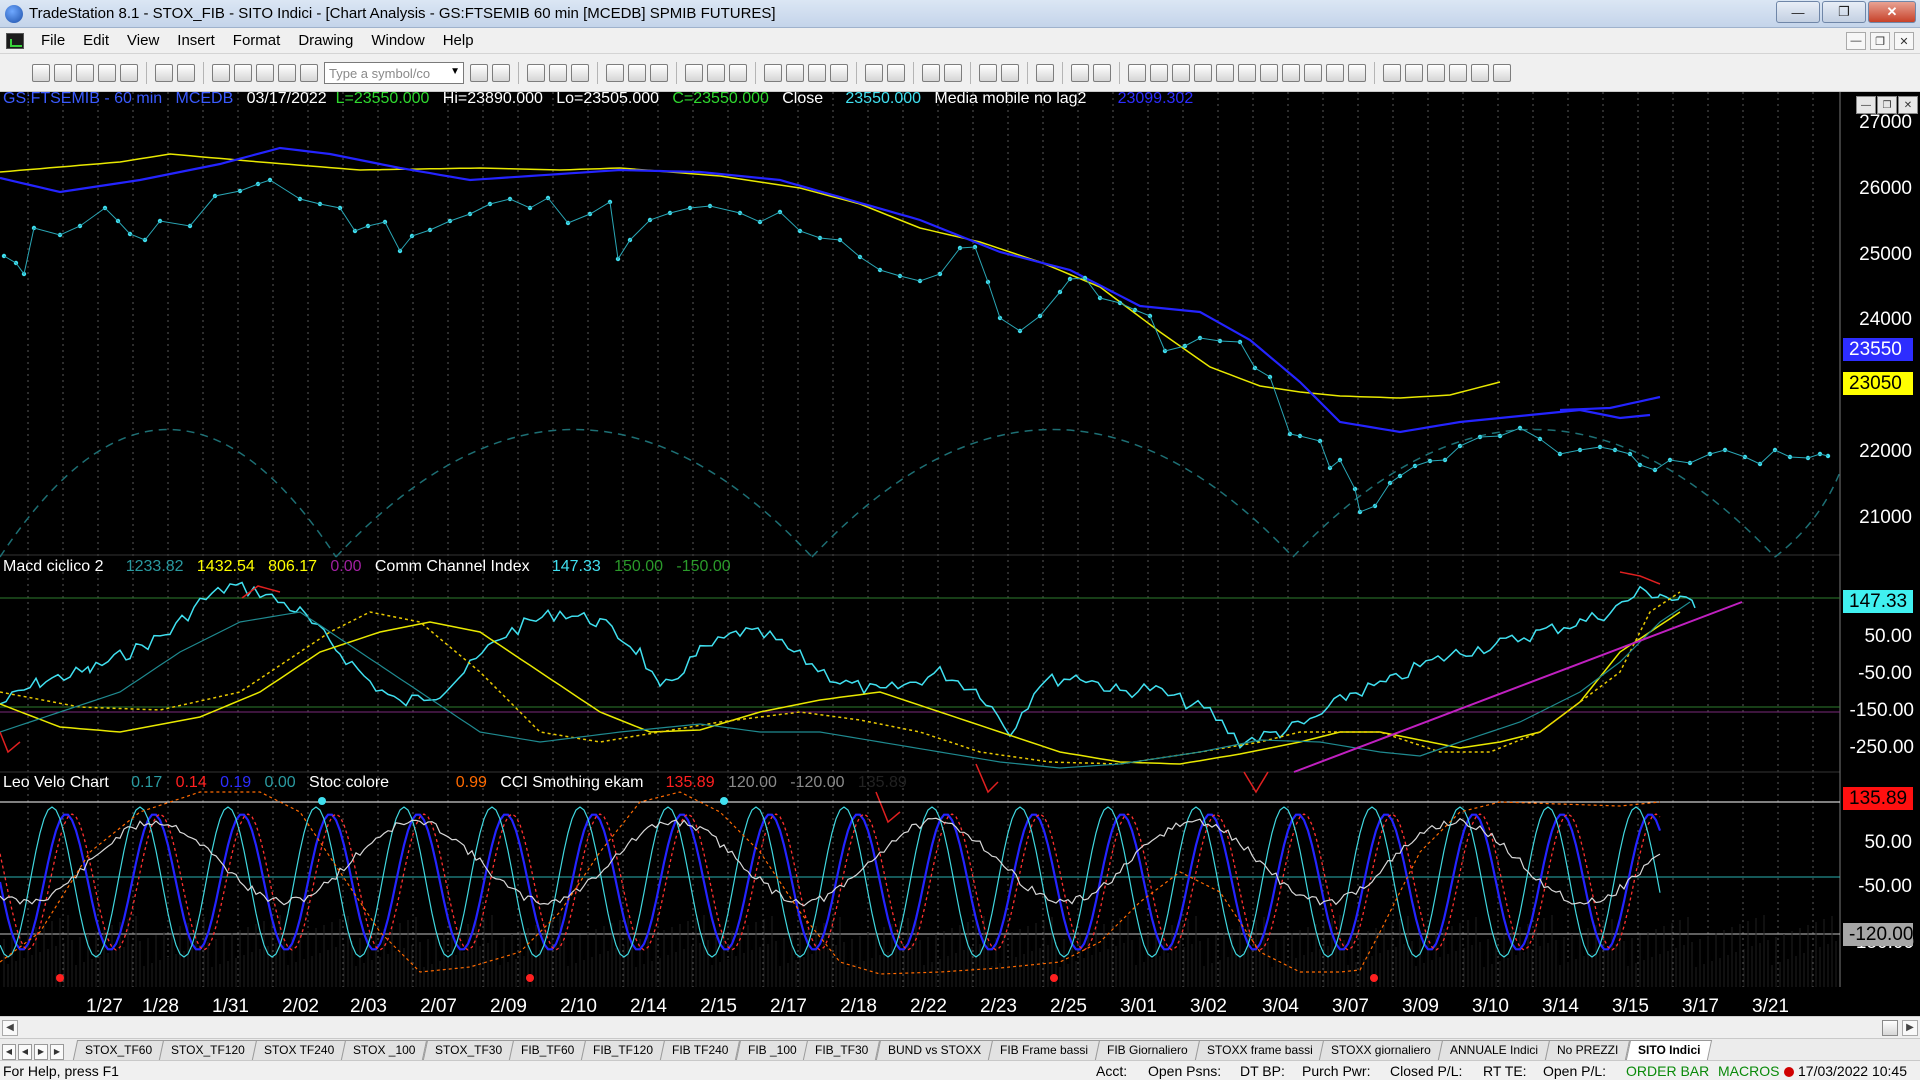 Image resolution: width=1920 pixels, height=1080 pixels. Describe the element at coordinates (129, 72) in the screenshot. I see `folder-icon` at that location.